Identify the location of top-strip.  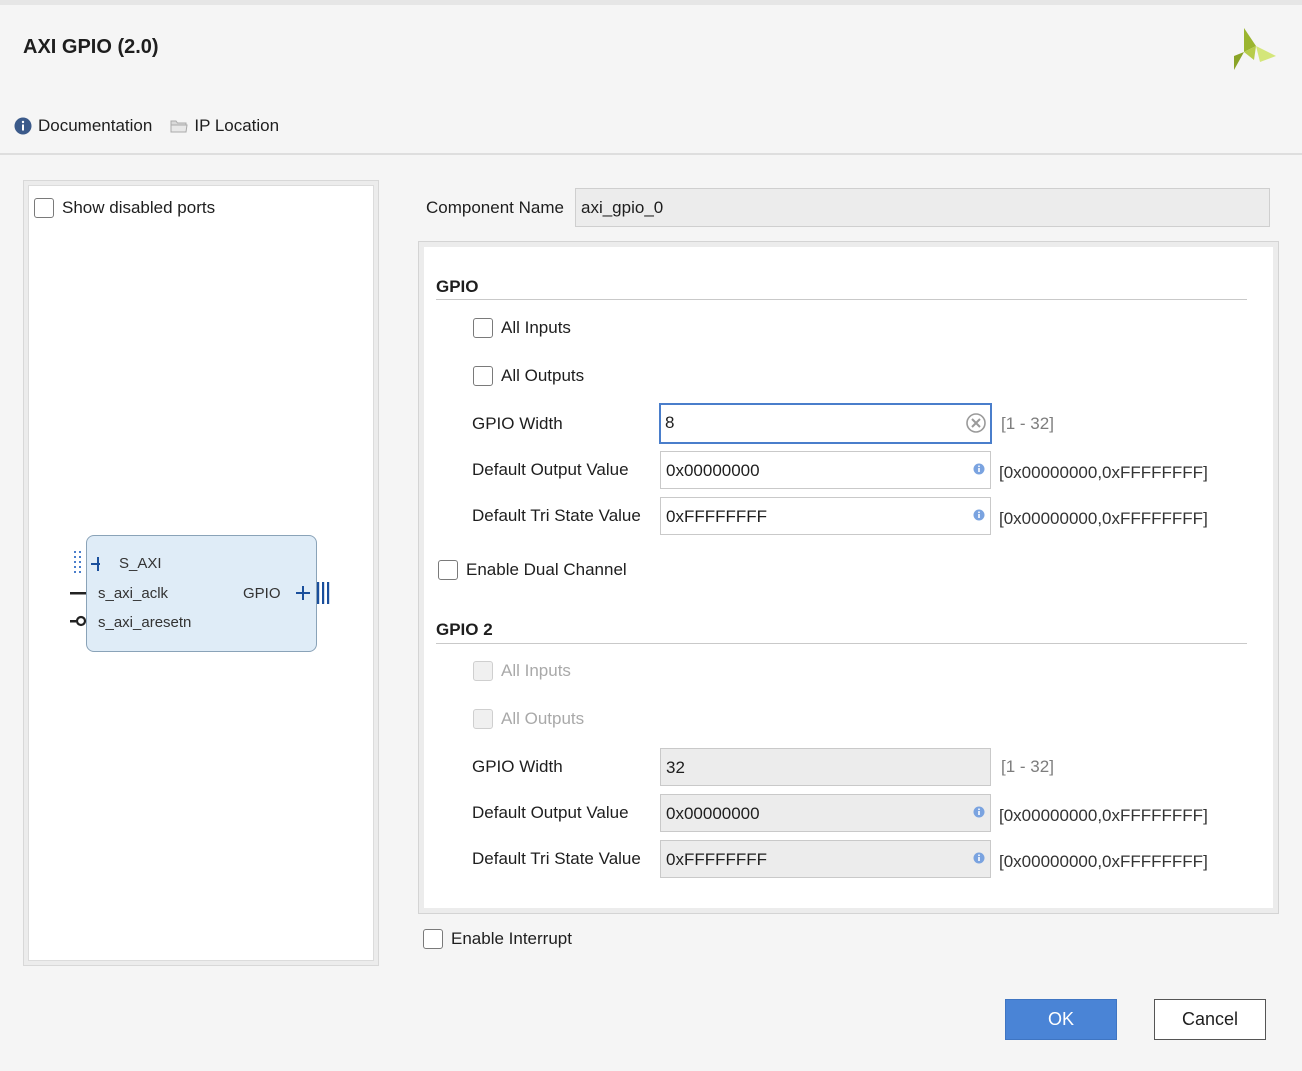
(651, 2).